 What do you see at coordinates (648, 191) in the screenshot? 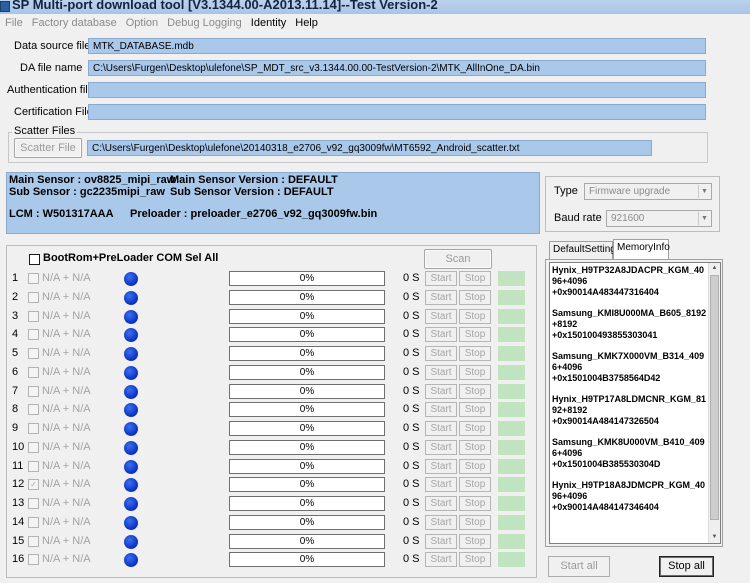
I see `type-select: Firmware upgrade ▼` at bounding box center [648, 191].